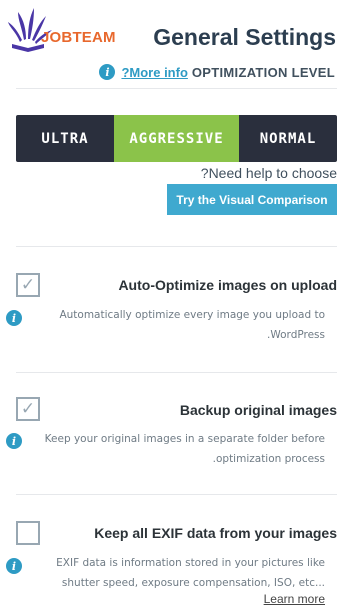 The height and width of the screenshot is (613, 349). What do you see at coordinates (258, 410) in the screenshot?
I see `backup-originals-title: Backup original images` at bounding box center [258, 410].